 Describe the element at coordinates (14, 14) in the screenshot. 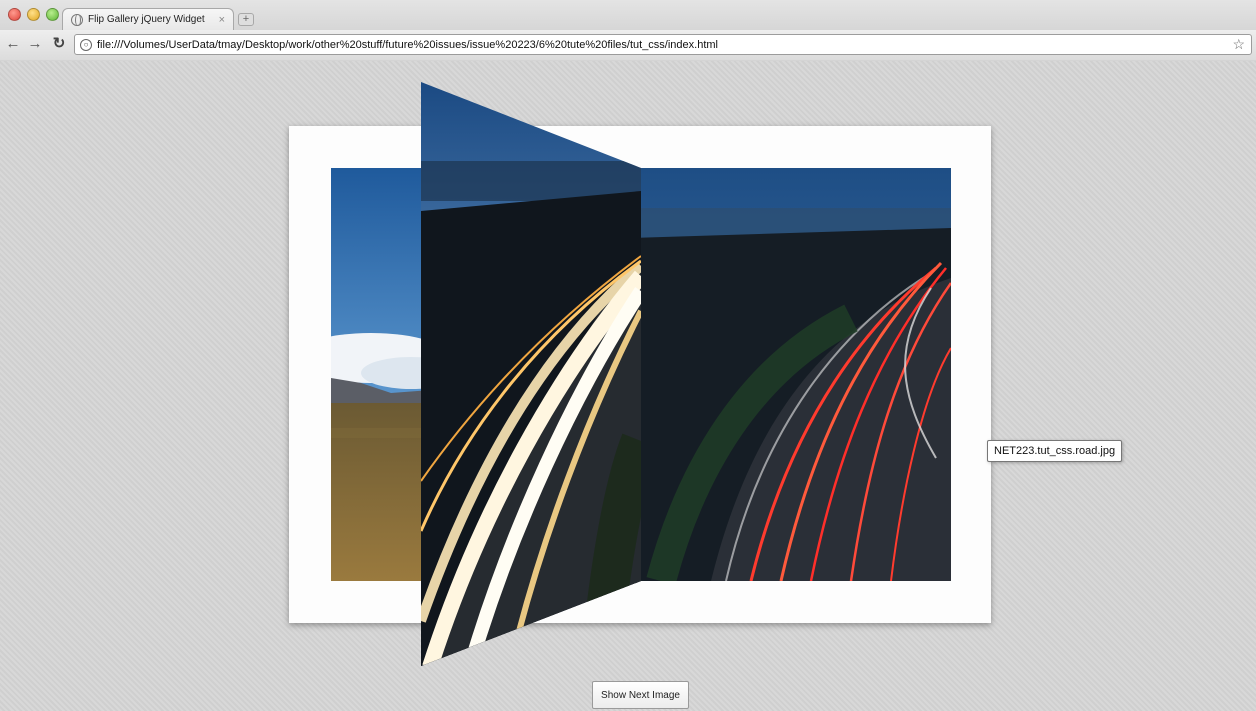

I see `close-window-button` at that location.